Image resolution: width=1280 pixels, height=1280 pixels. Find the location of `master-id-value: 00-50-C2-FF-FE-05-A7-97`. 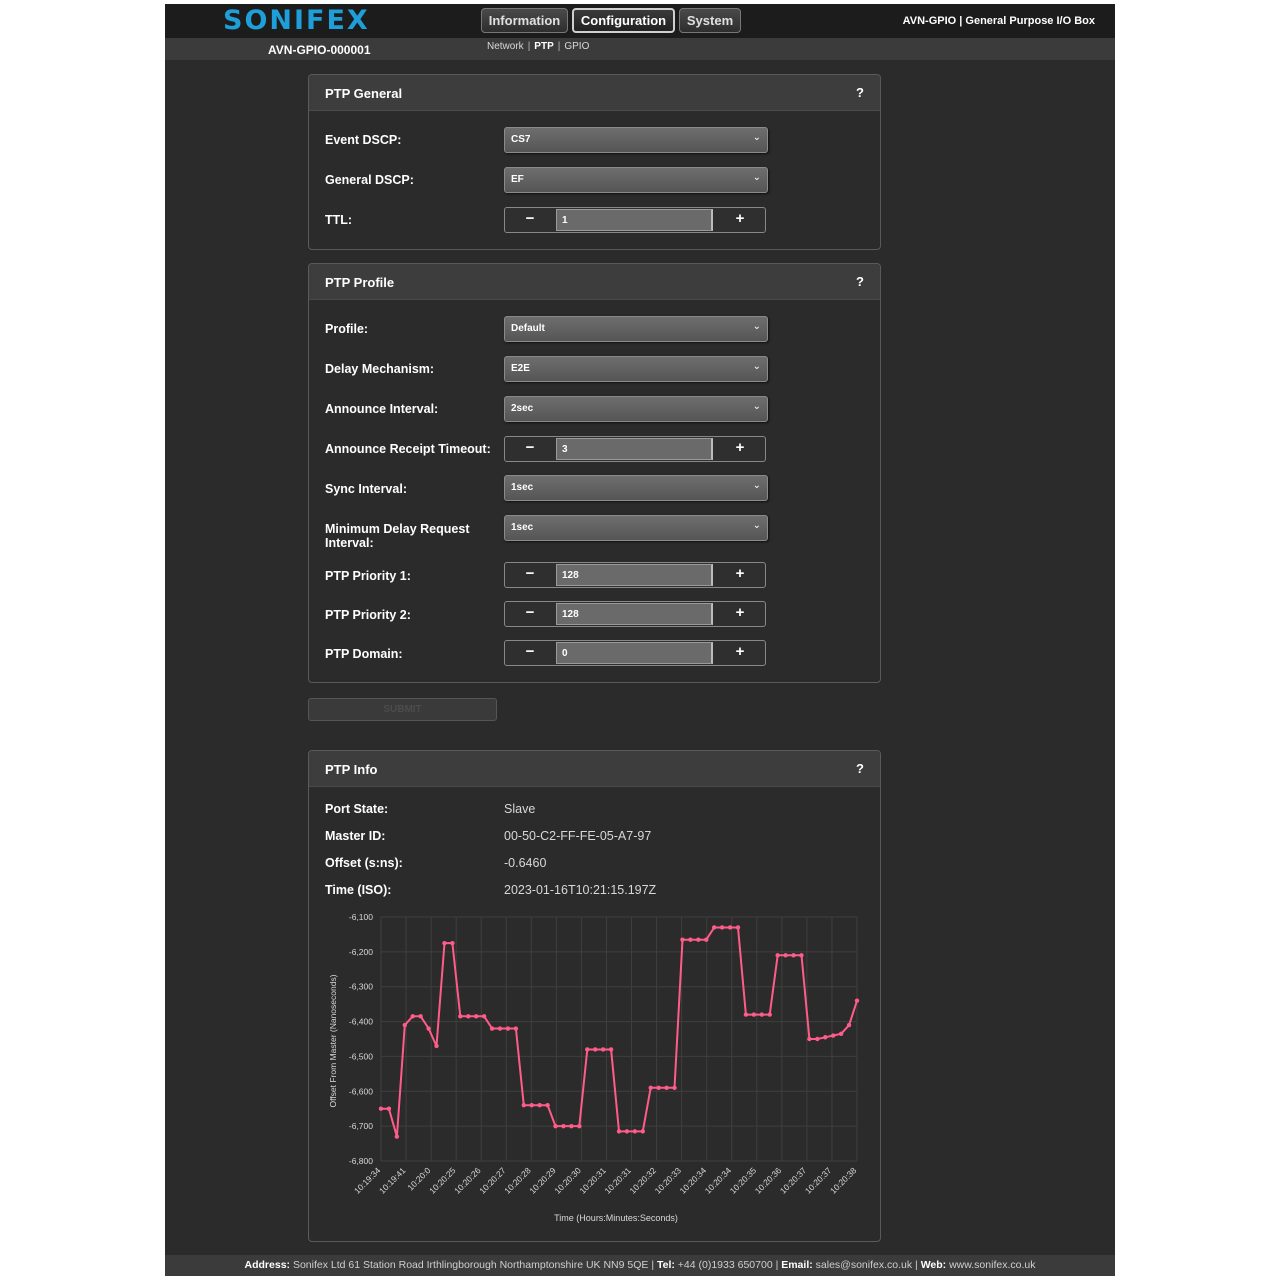

master-id-value: 00-50-C2-FF-FE-05-A7-97 is located at coordinates (578, 836).